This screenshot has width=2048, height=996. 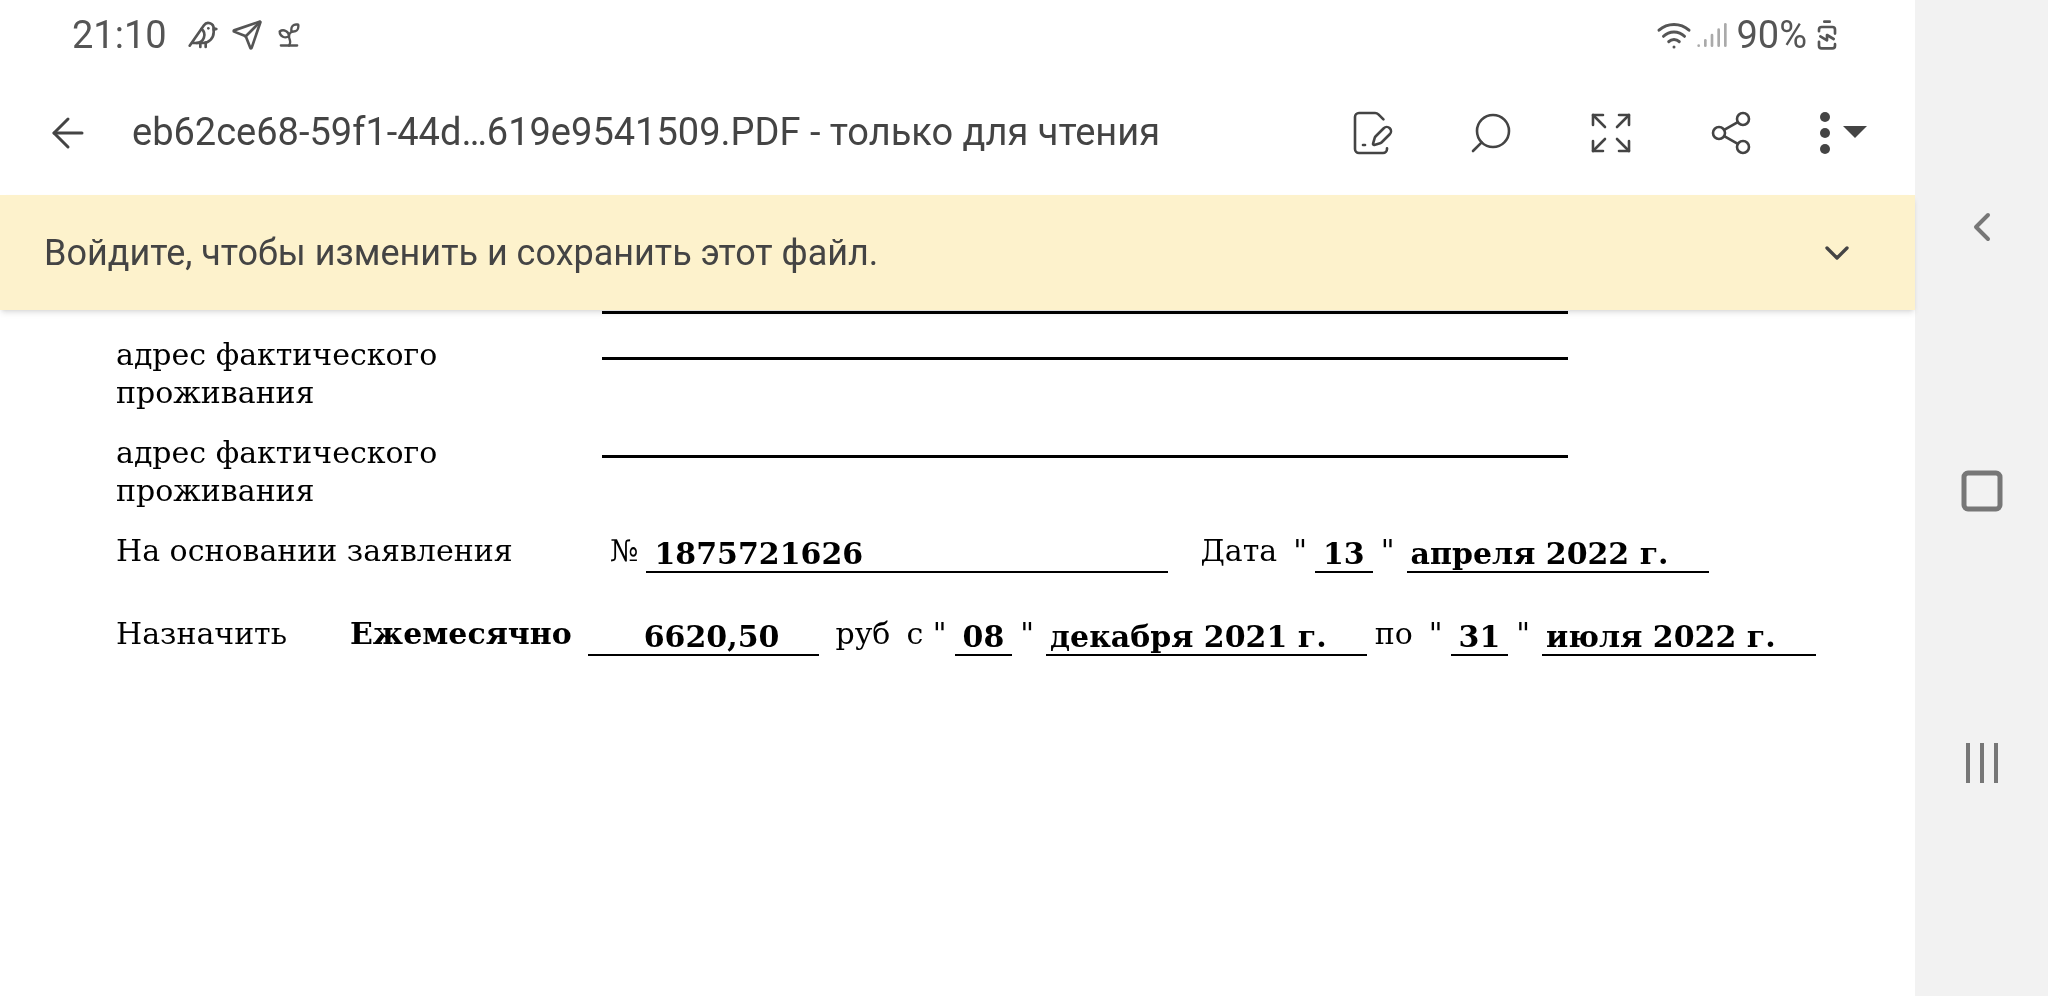 I want to click on form-value: Ежемесячно, so click(x=461, y=634).